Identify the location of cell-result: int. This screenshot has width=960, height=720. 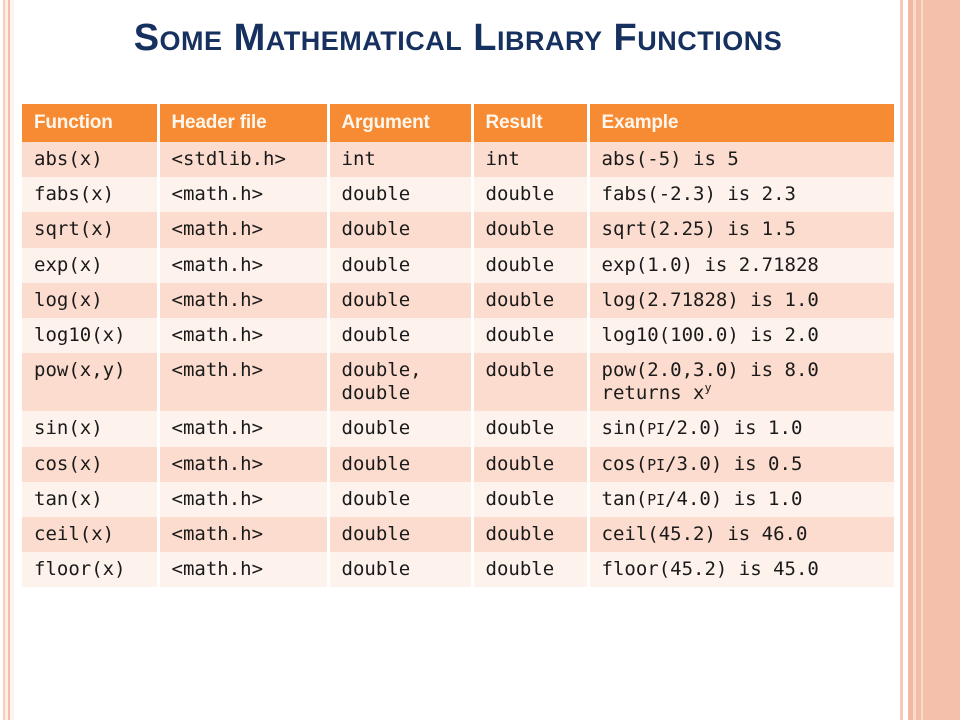
(531, 160).